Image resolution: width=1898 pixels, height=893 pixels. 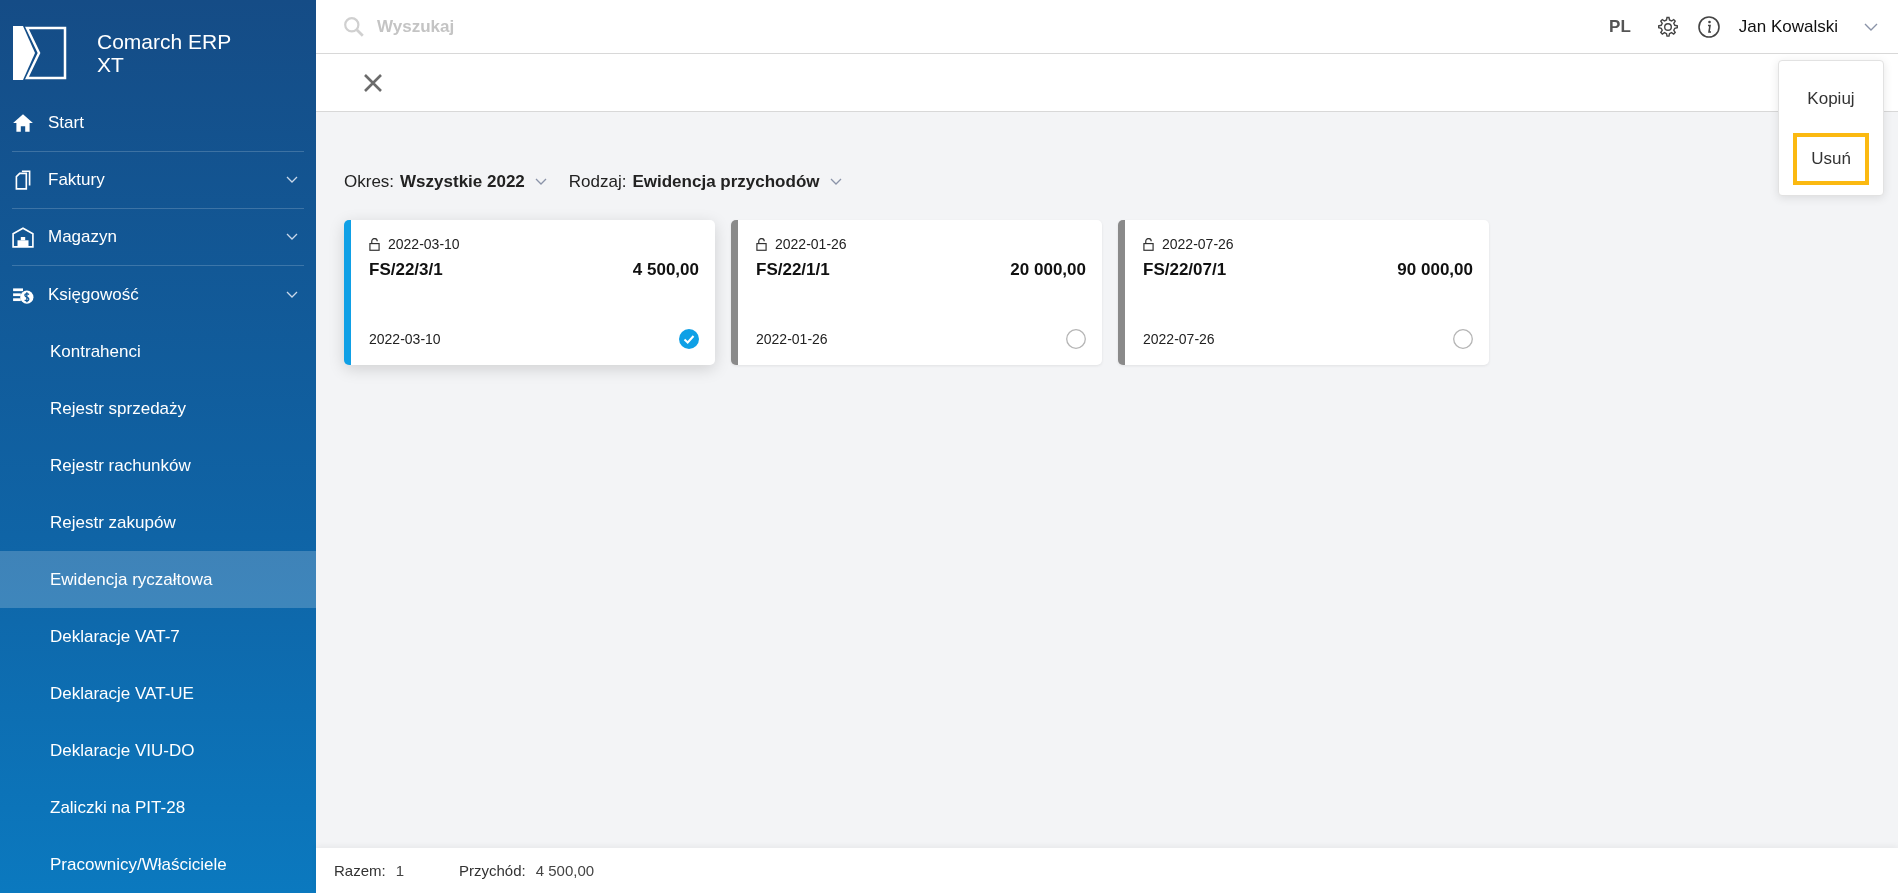 What do you see at coordinates (811, 244) in the screenshot?
I see `lock-date: 2022-01-26` at bounding box center [811, 244].